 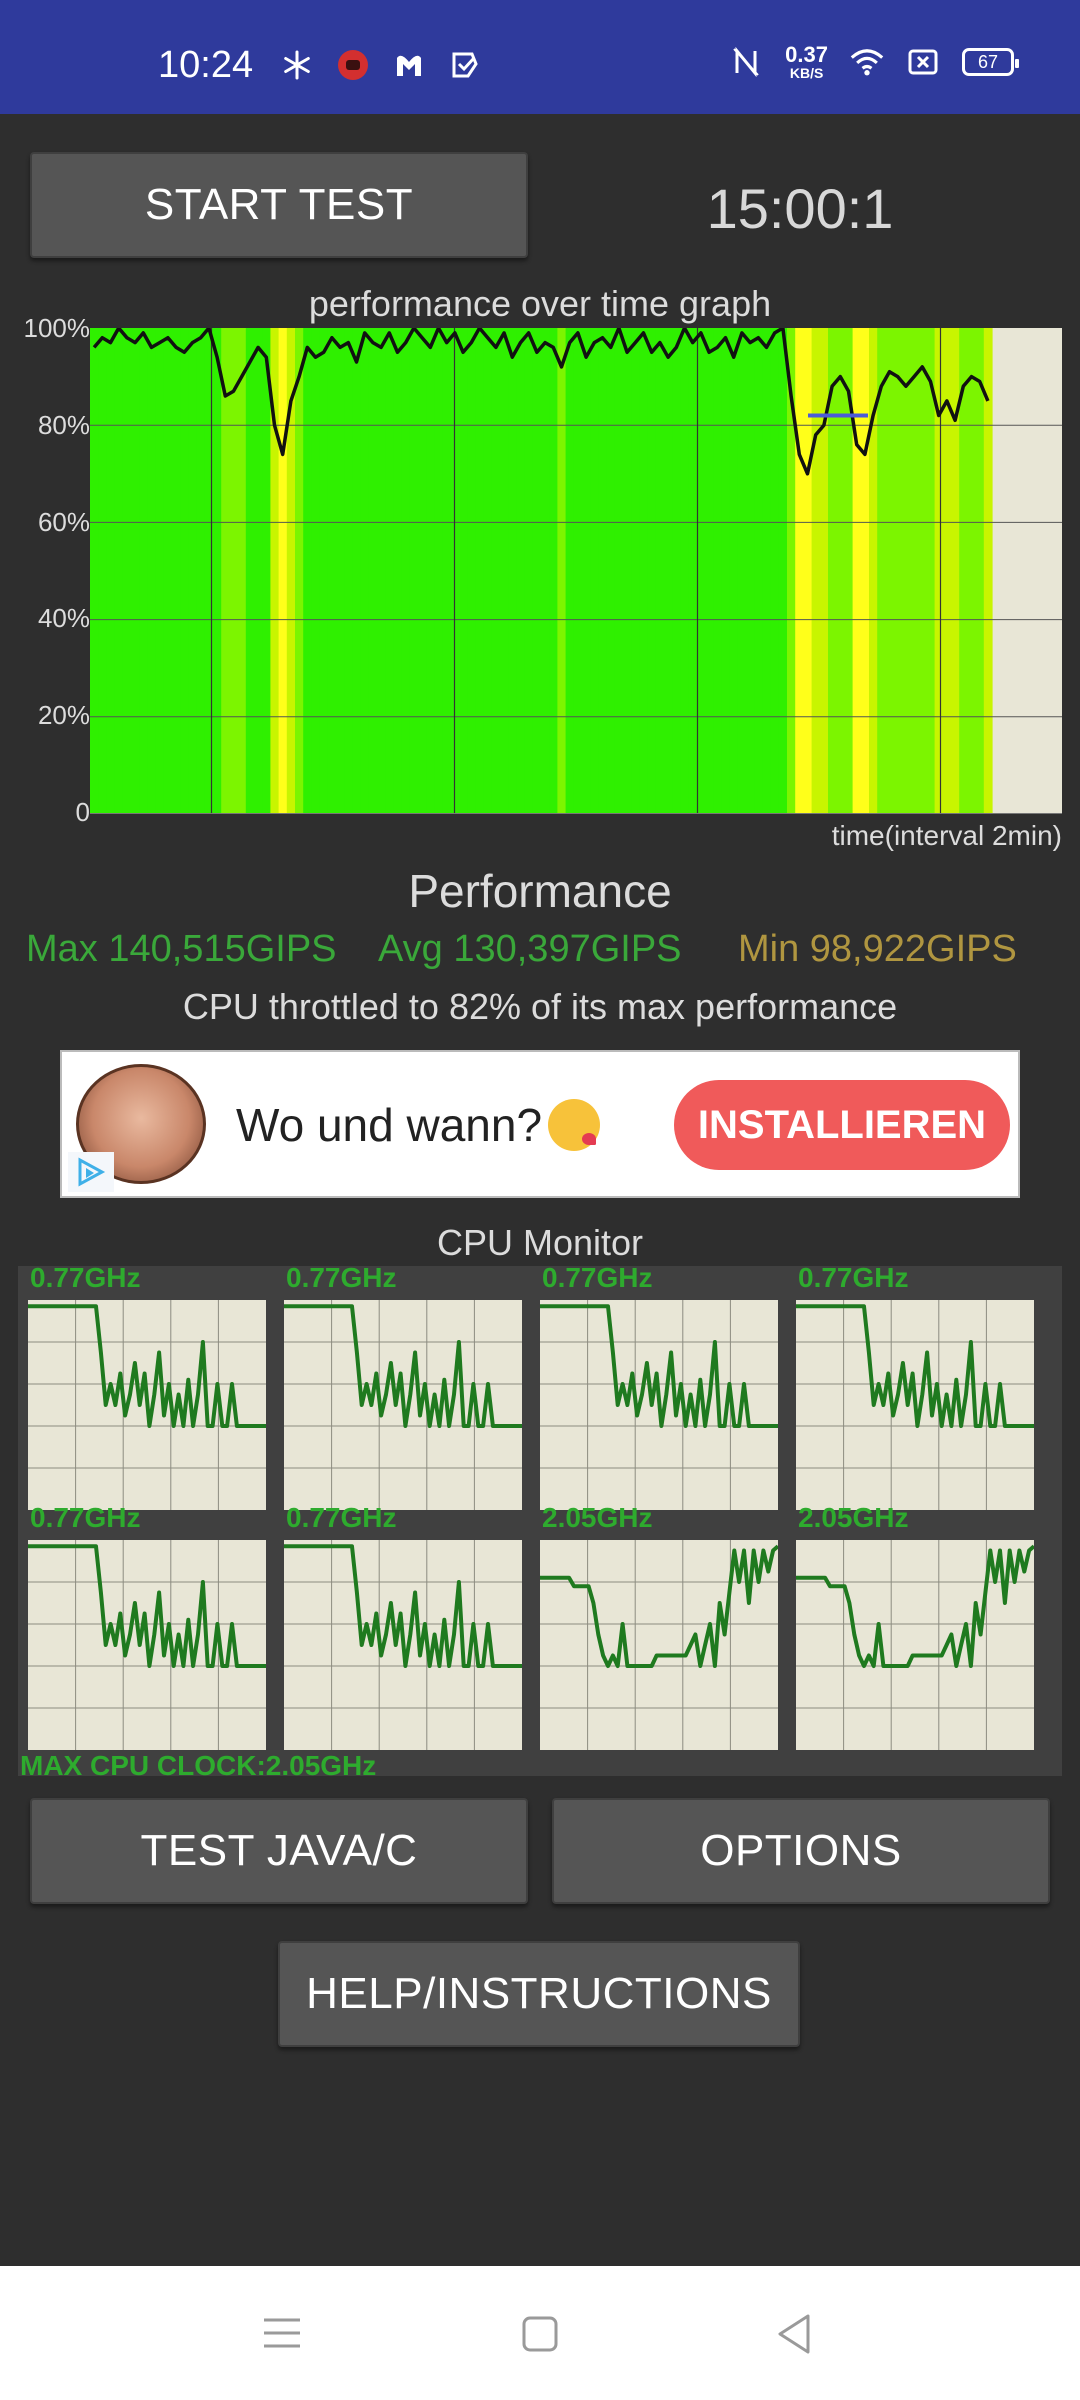 What do you see at coordinates (867, 62) in the screenshot?
I see `wifi-icon` at bounding box center [867, 62].